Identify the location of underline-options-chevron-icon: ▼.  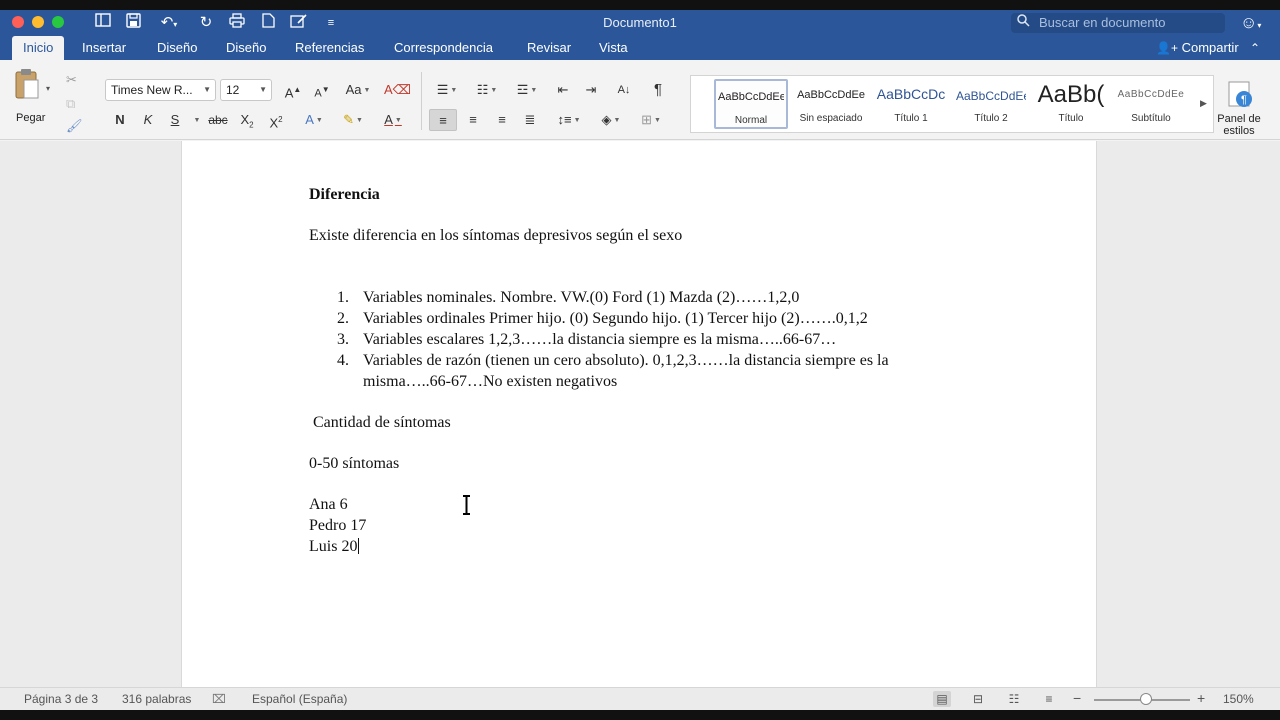
(196, 120).